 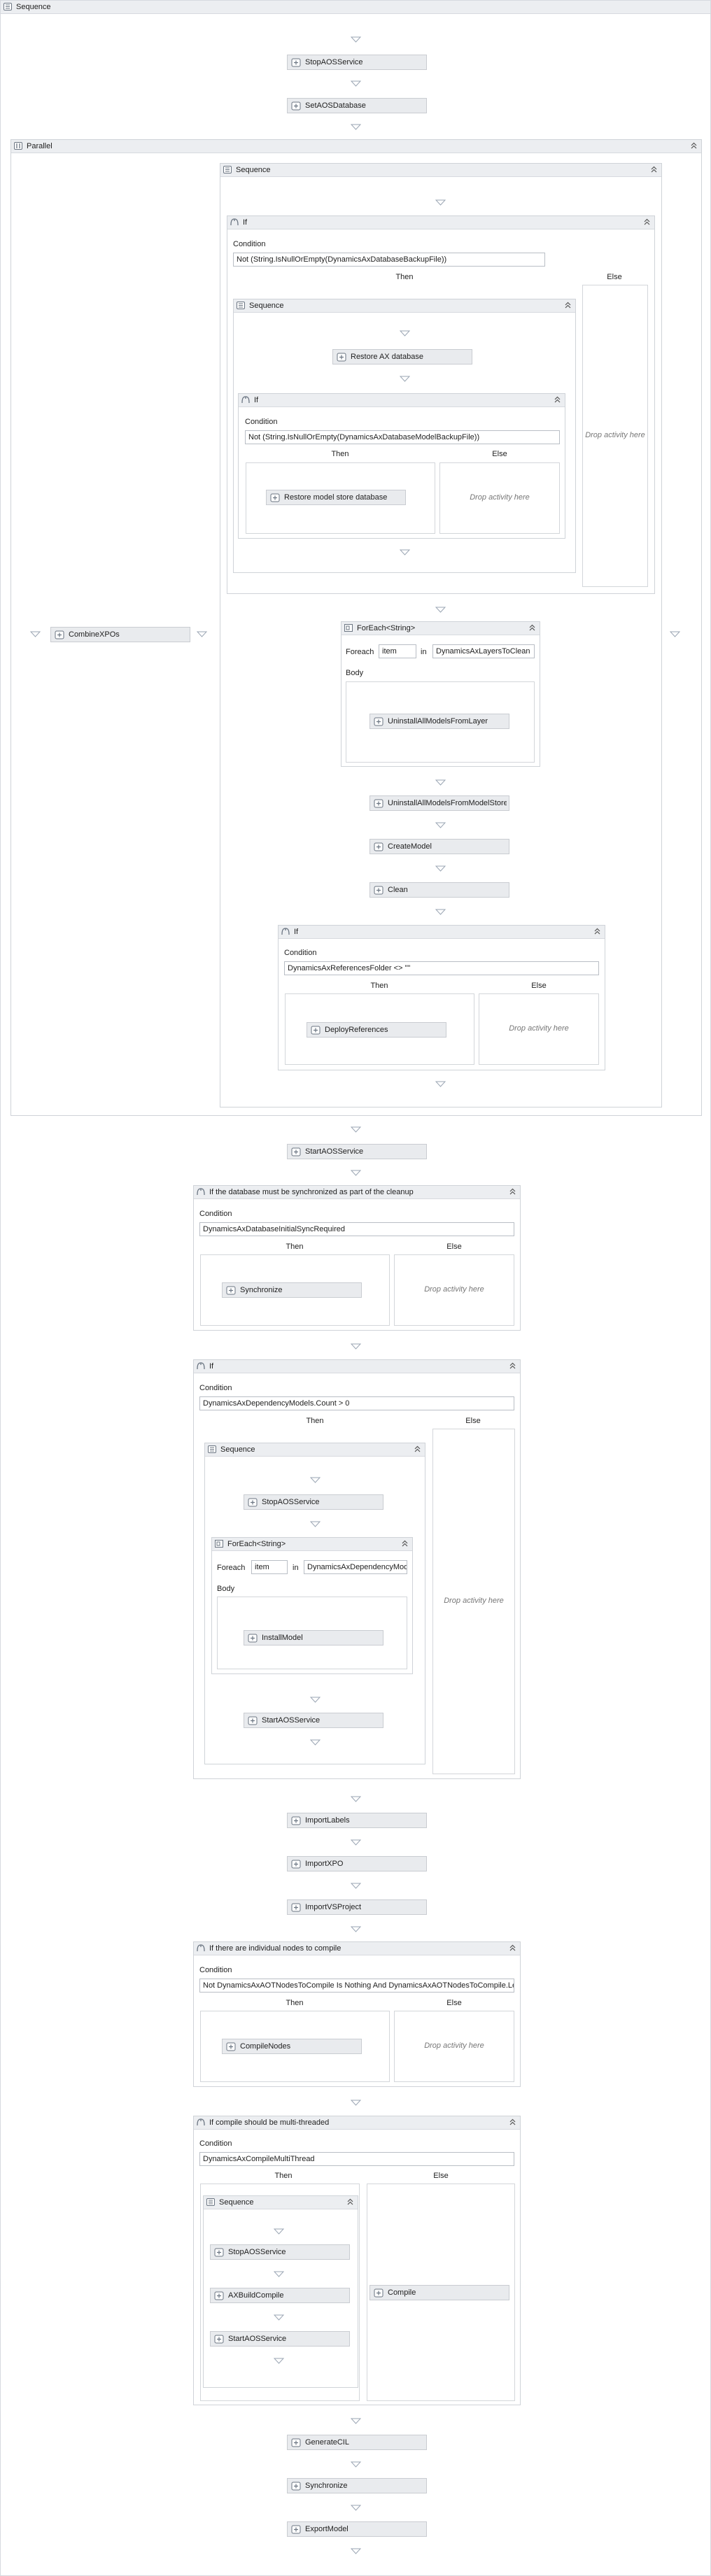 I want to click on deploy-references-activity: DeployReferences, so click(x=376, y=1030).